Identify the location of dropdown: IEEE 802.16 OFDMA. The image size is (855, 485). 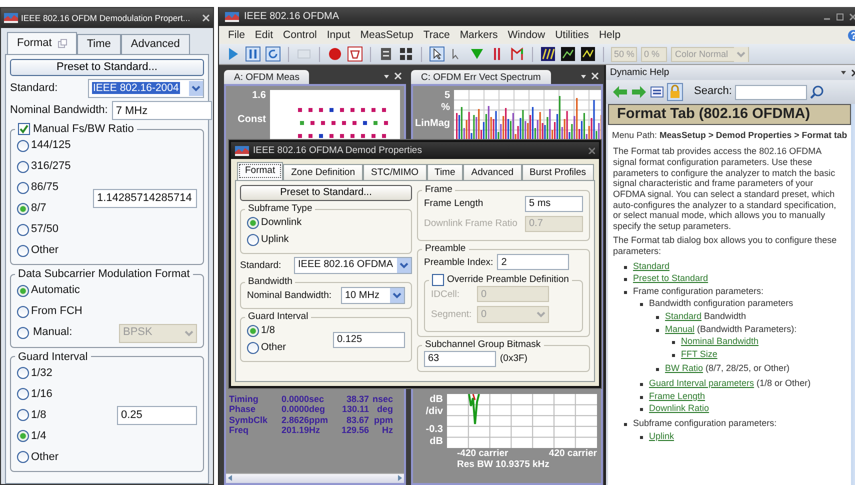
(353, 265).